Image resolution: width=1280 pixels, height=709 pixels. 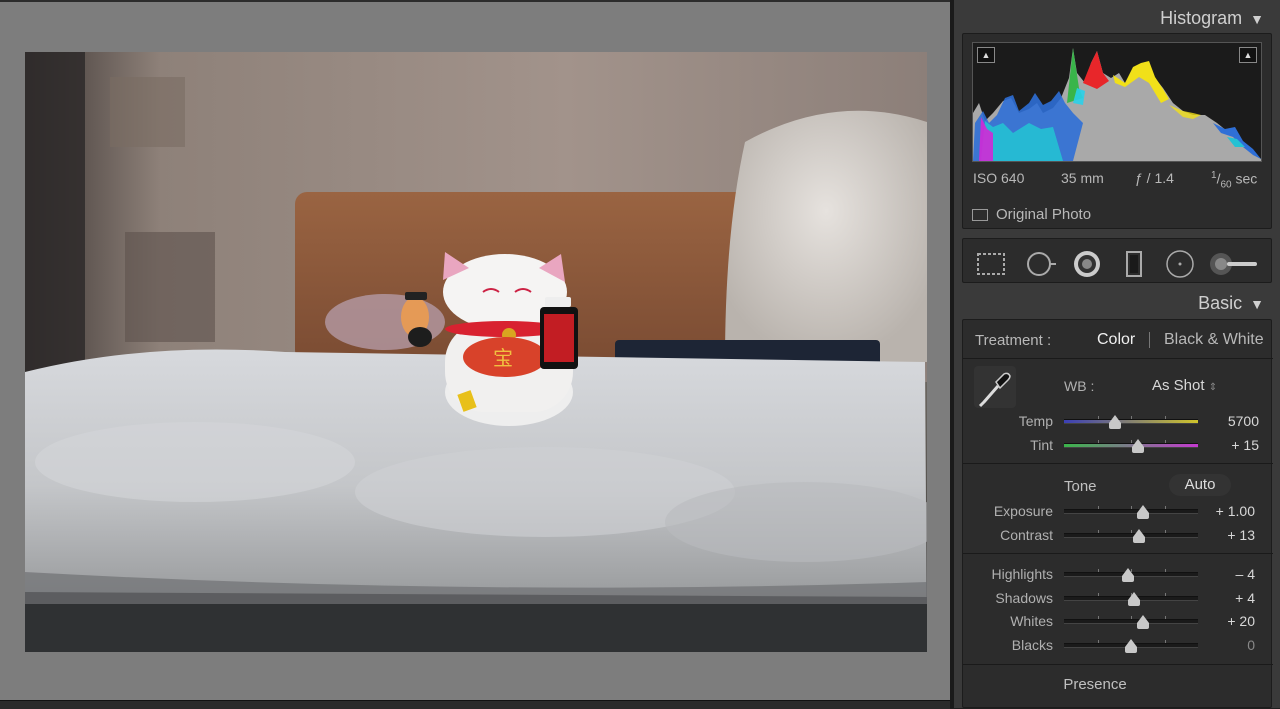 I want to click on treatment-bw-option: Black & White, so click(x=1214, y=340).